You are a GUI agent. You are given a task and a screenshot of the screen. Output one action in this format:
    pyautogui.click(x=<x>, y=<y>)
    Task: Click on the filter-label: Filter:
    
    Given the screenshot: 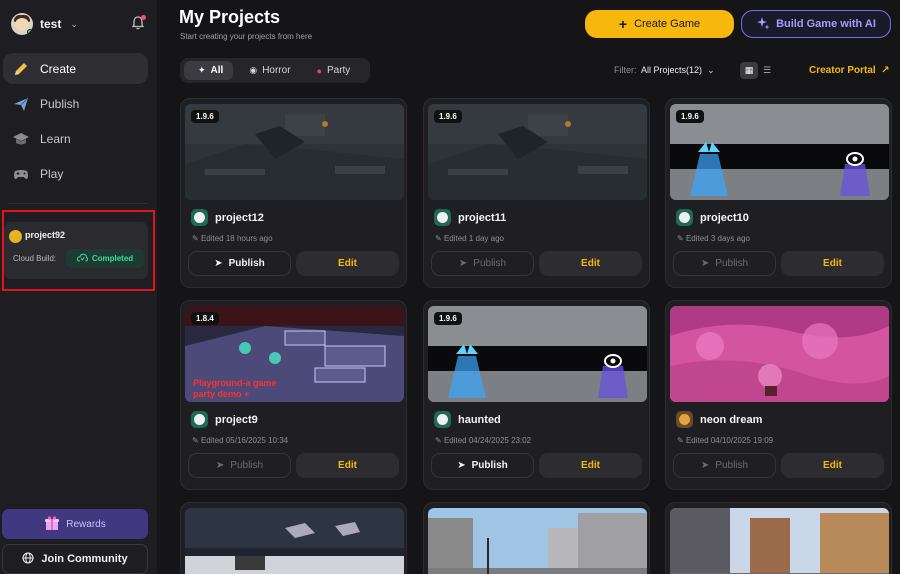 What is the action you would take?
    pyautogui.click(x=625, y=70)
    